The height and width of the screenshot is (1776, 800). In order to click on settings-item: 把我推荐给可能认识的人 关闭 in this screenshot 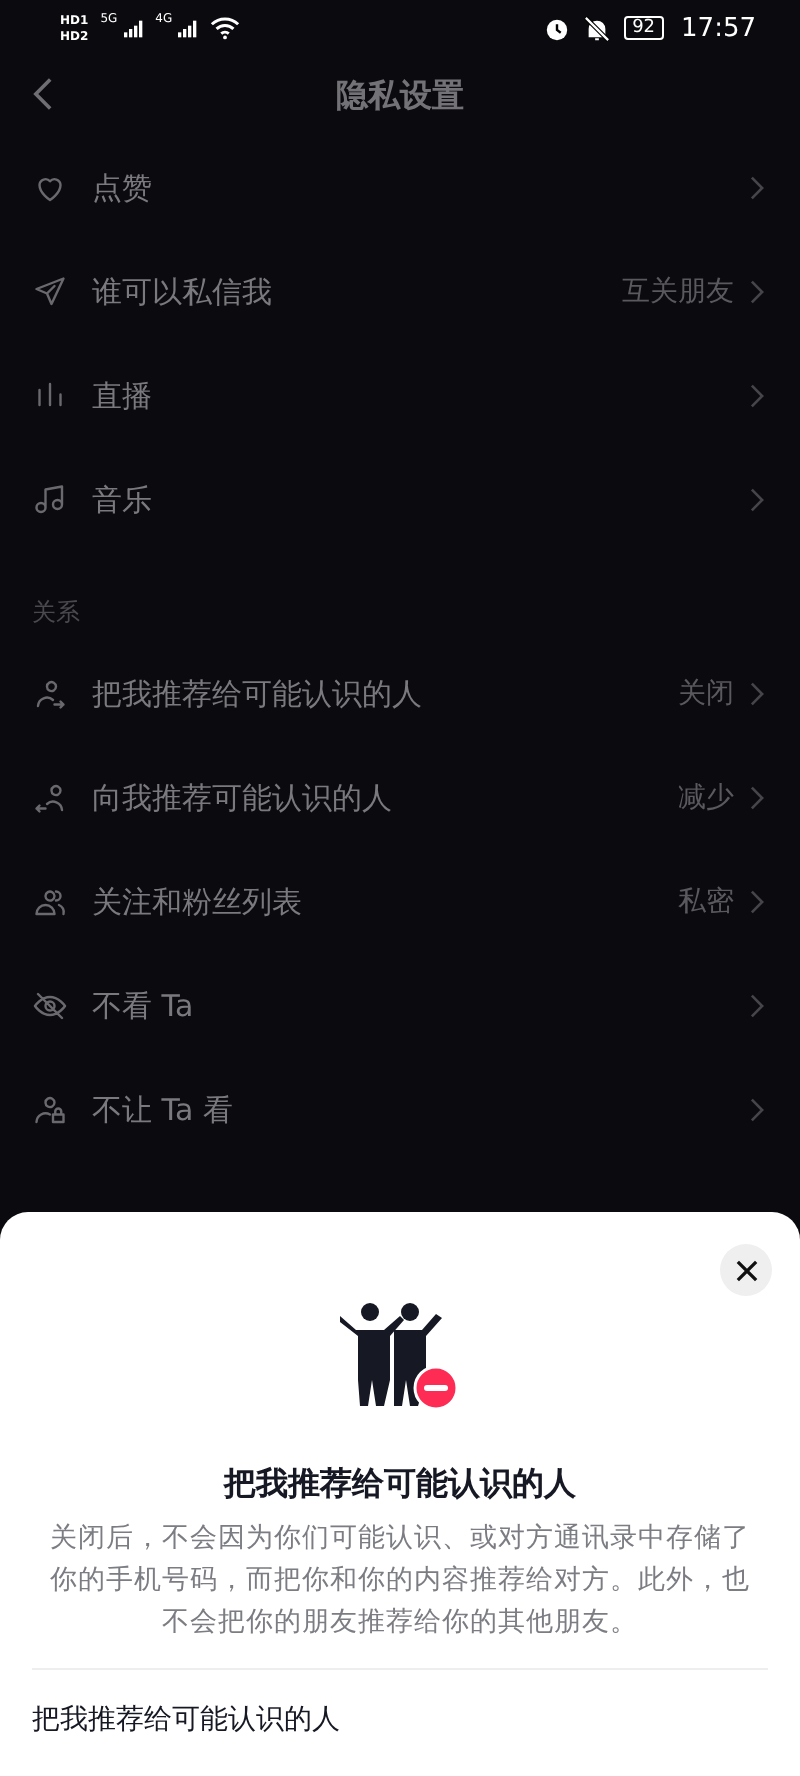, I will do `click(400, 694)`.